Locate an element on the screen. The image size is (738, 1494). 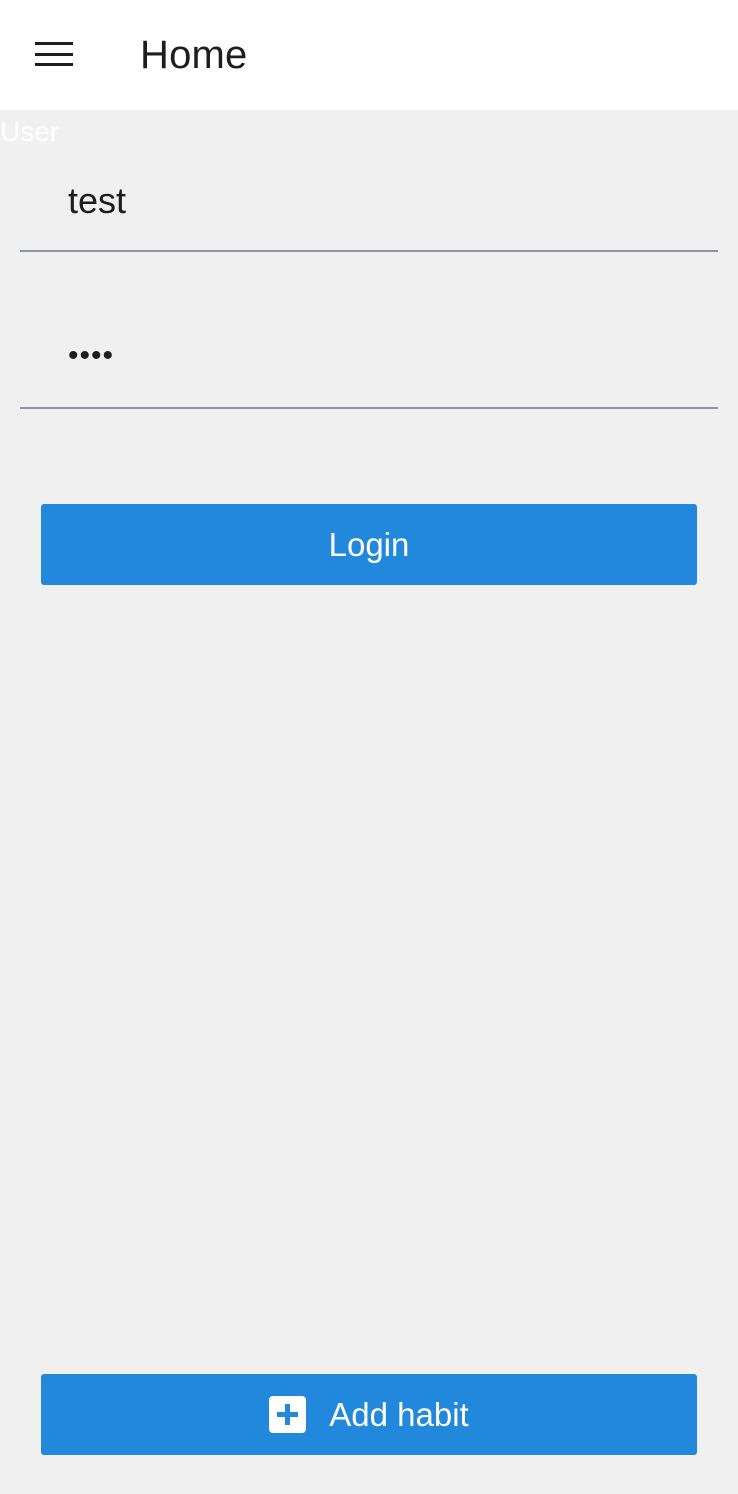
app-bar: Home is located at coordinates (369, 55).